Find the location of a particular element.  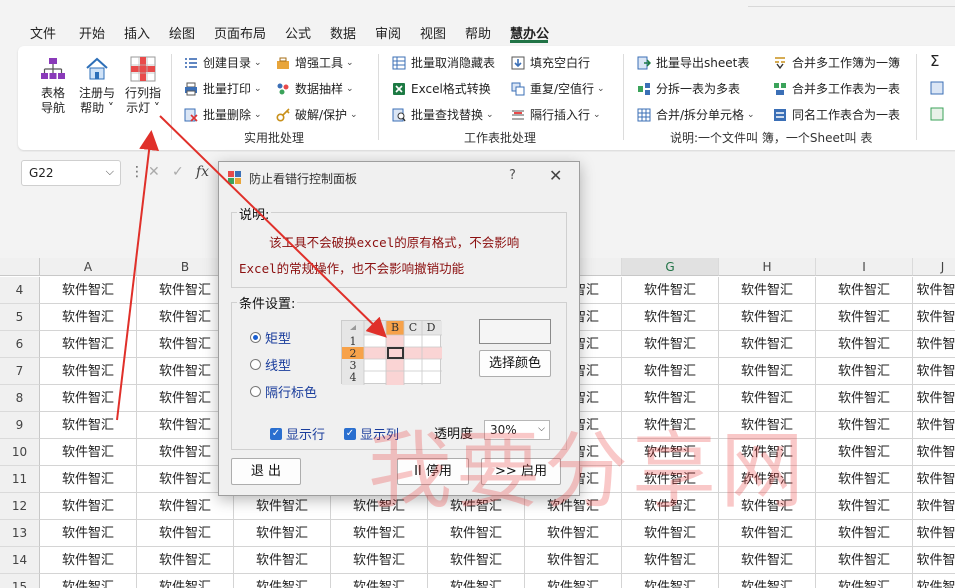

tab-file: 文件 is located at coordinates (43, 32).